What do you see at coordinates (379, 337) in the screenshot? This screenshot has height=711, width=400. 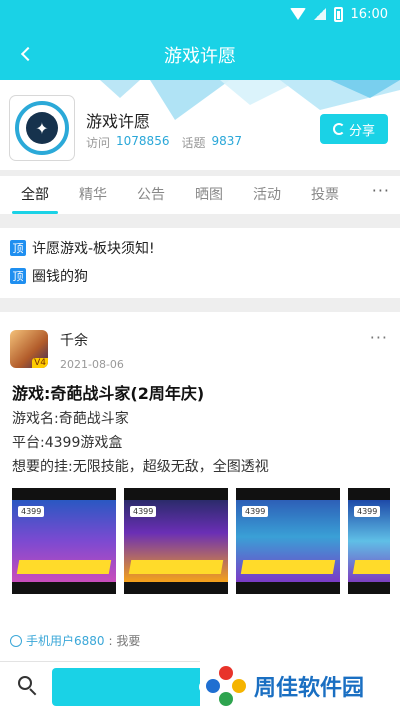 I see `post-more-button: ···` at bounding box center [379, 337].